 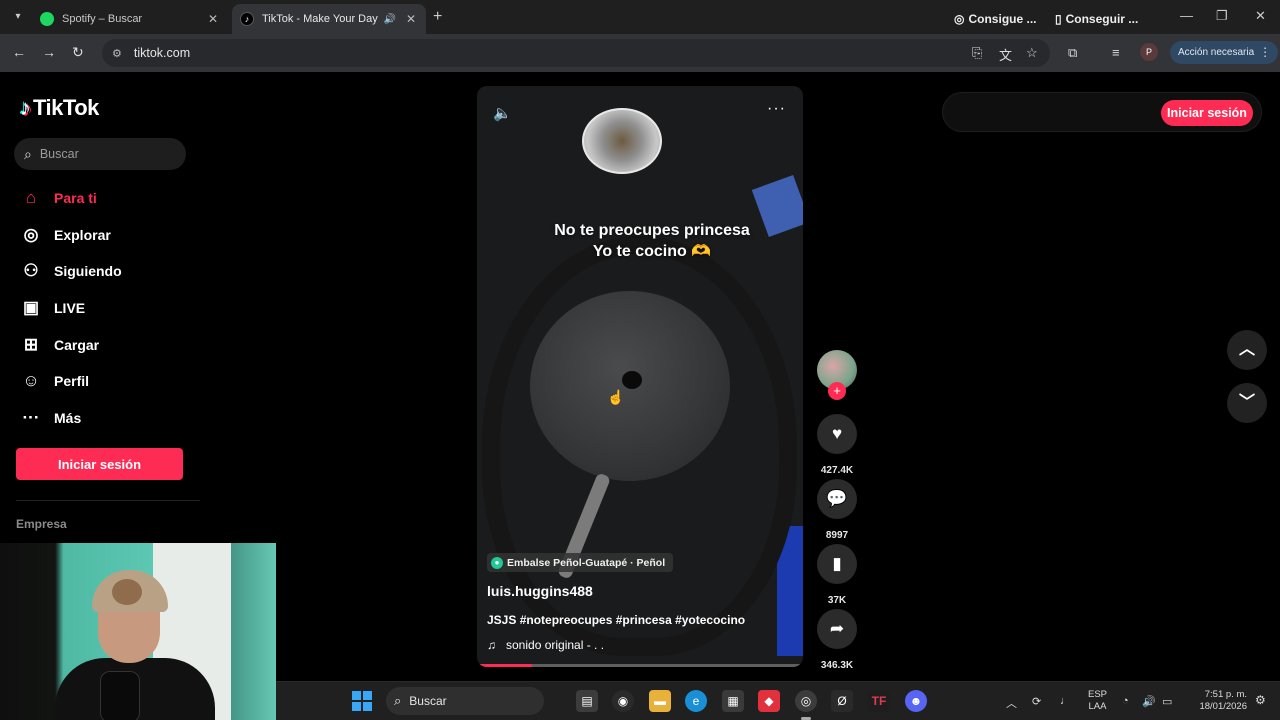 What do you see at coordinates (555, 645) in the screenshot?
I see `sound-text: sonido original - . .` at bounding box center [555, 645].